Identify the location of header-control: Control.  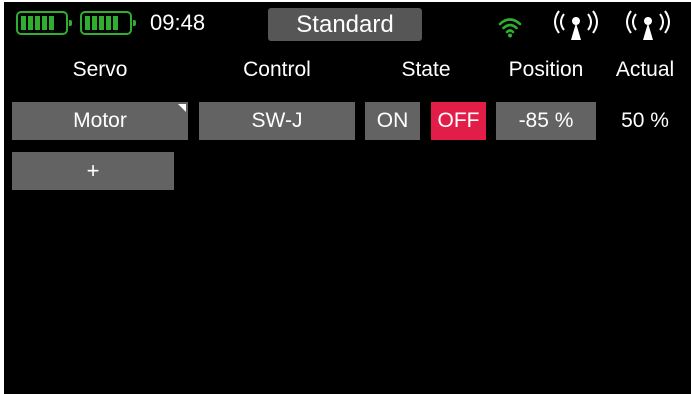
(277, 69).